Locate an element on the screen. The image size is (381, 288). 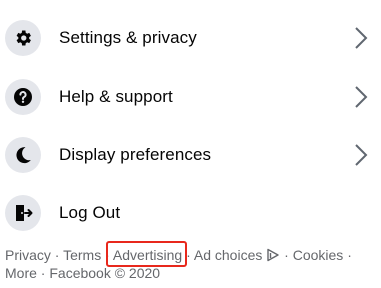
ad-choices-link: Ad choices is located at coordinates (237, 255).